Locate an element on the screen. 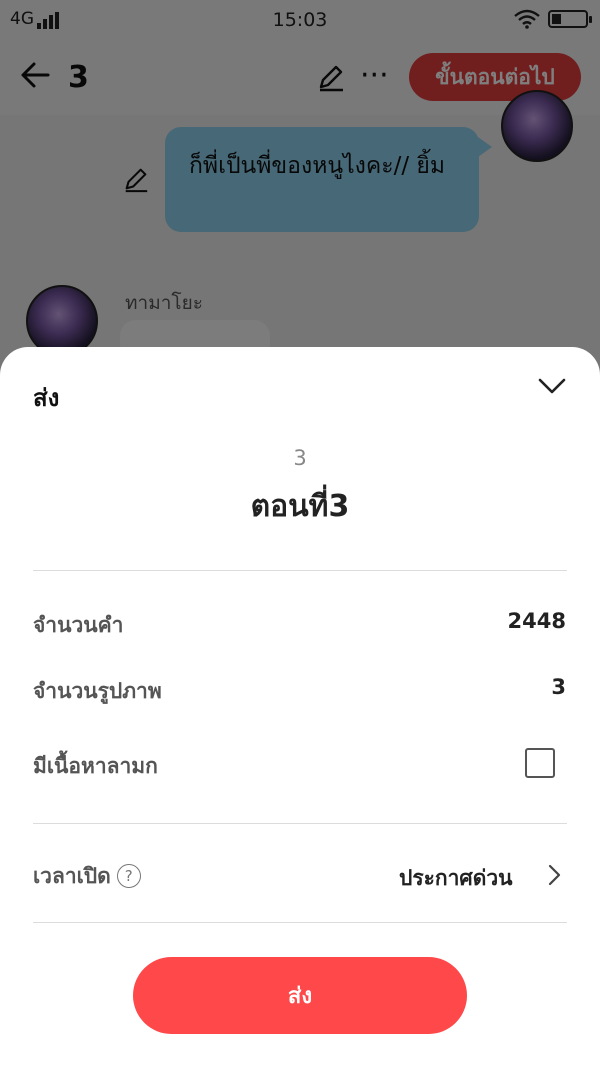  word-count-label: จำนวนคำ is located at coordinates (78, 625).